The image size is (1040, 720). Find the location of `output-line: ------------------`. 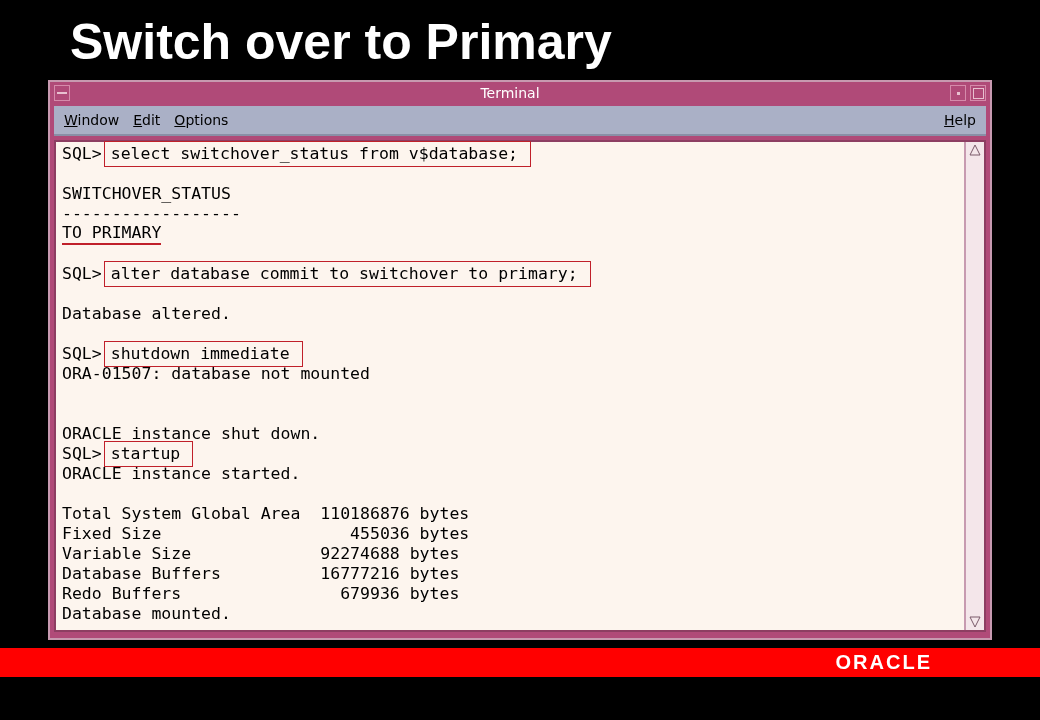

output-line: ------------------ is located at coordinates (151, 214).